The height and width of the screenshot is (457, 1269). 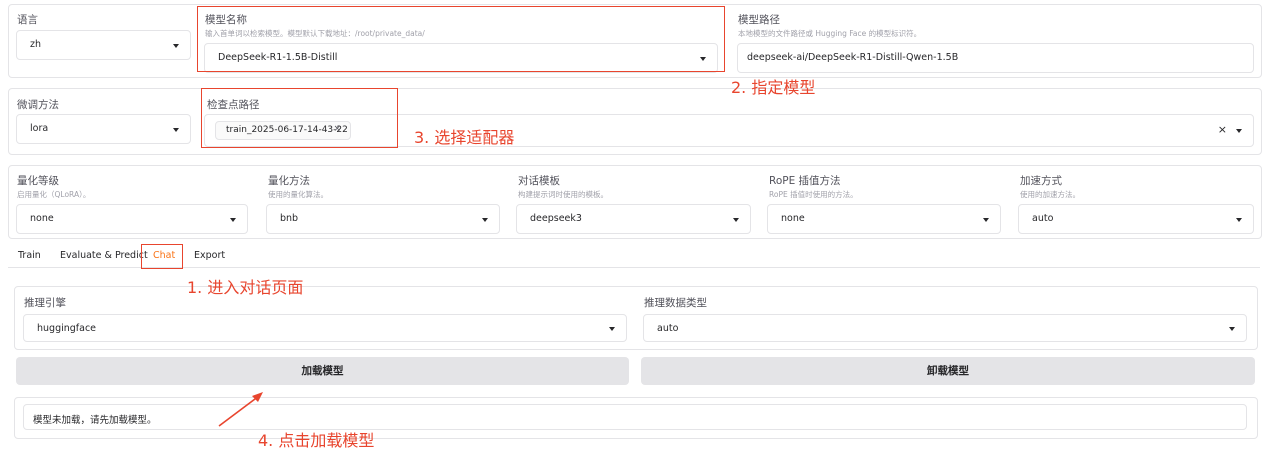 I want to click on annotation-step2: 2. 指定模型, so click(x=773, y=87).